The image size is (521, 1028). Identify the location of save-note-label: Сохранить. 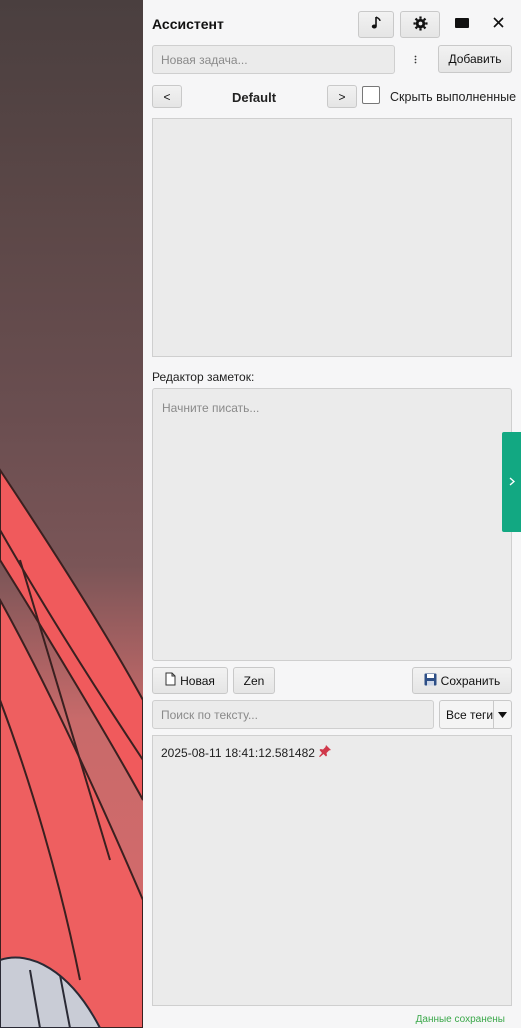
(470, 680).